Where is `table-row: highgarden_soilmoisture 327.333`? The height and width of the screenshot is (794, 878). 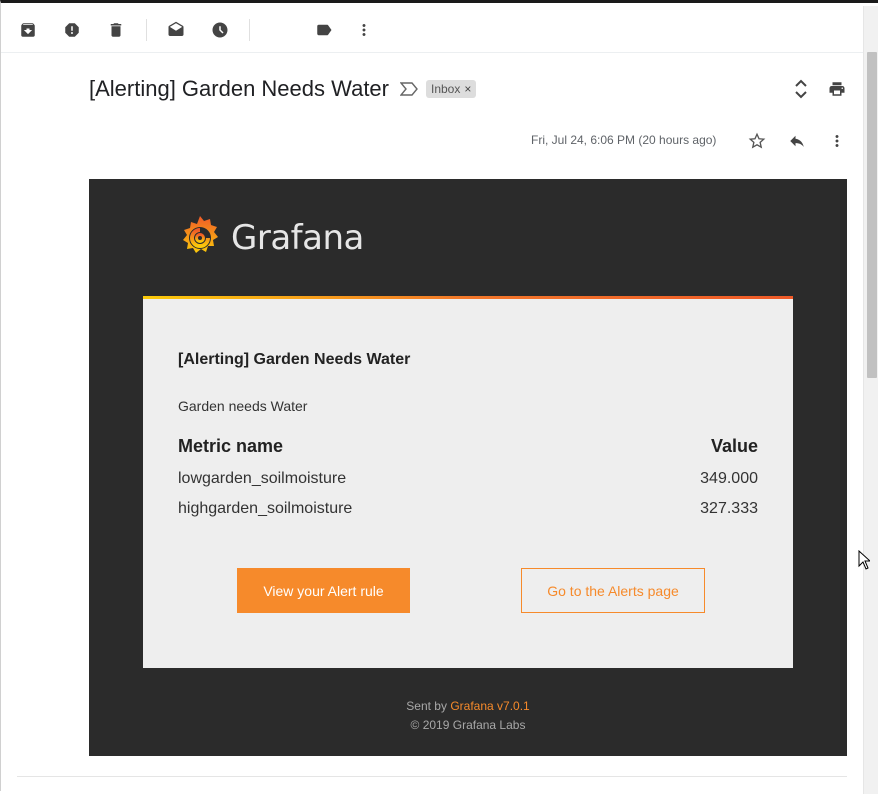 table-row: highgarden_soilmoisture 327.333 is located at coordinates (468, 509).